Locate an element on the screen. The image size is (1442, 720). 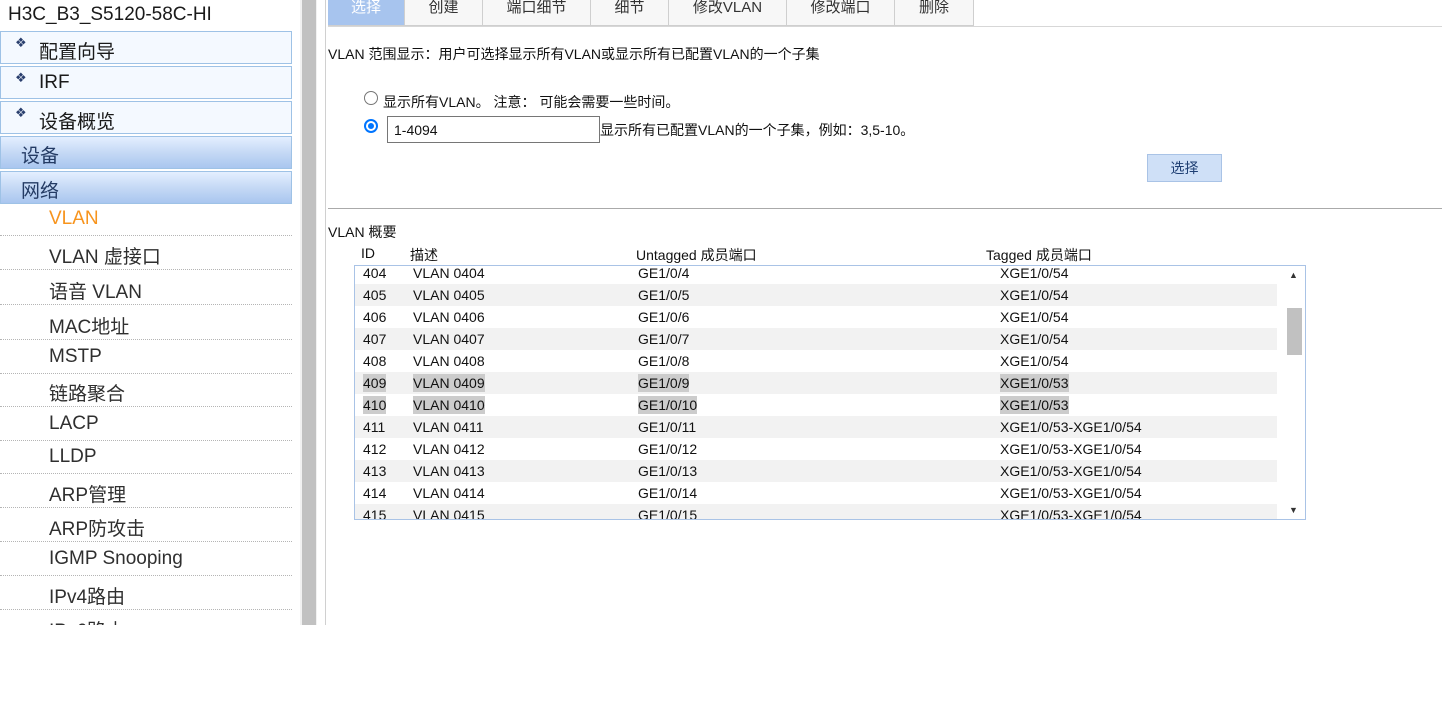
sidebar-item-lldp: LLDP is located at coordinates (146, 457).